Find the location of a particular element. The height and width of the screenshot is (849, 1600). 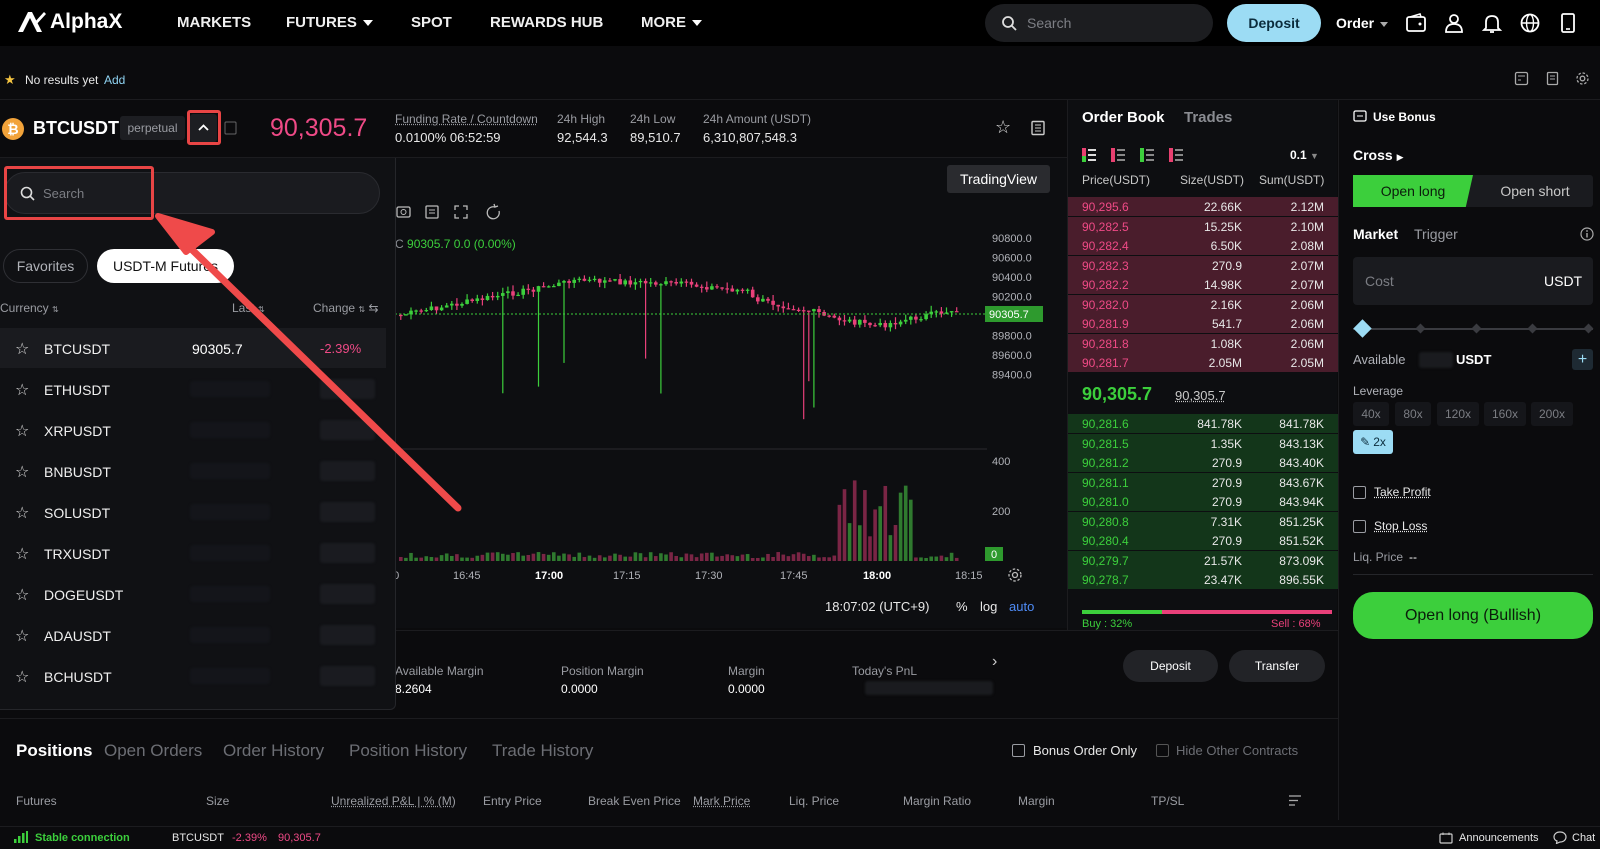

calculator-icon is located at coordinates (1521, 78).